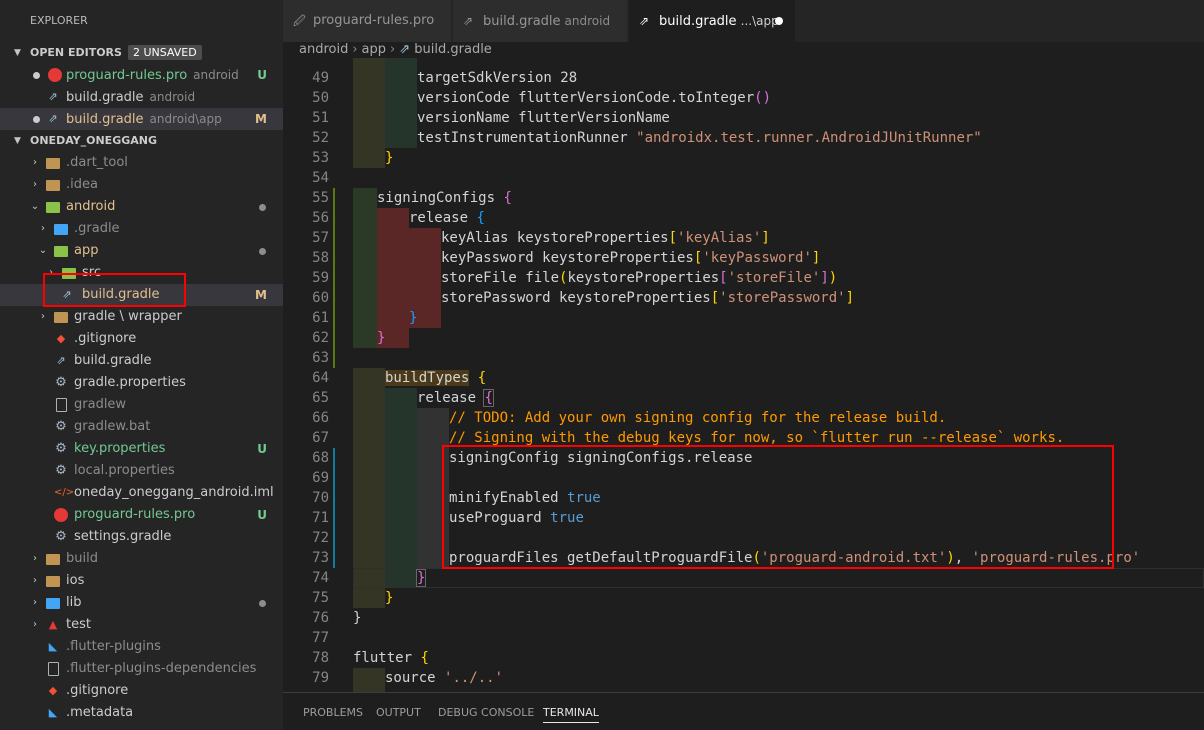  Describe the element at coordinates (141, 339) in the screenshot. I see `tree-item-gitignore: ◆ .gitignore` at that location.